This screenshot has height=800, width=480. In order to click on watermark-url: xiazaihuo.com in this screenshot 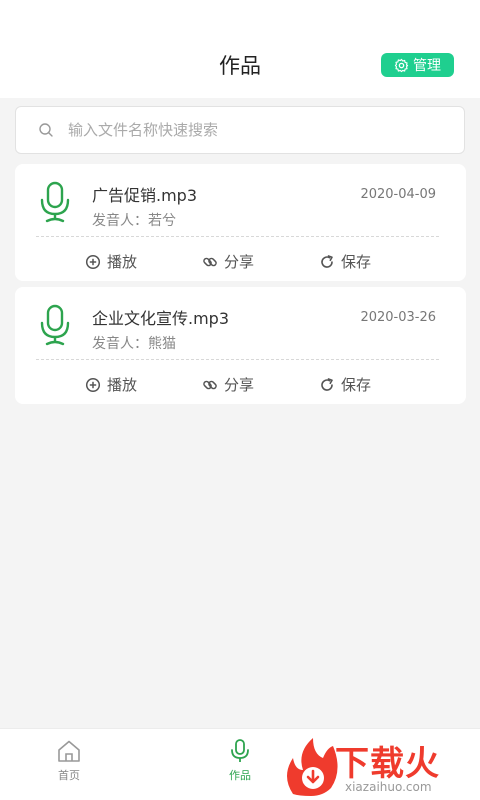, I will do `click(388, 787)`.